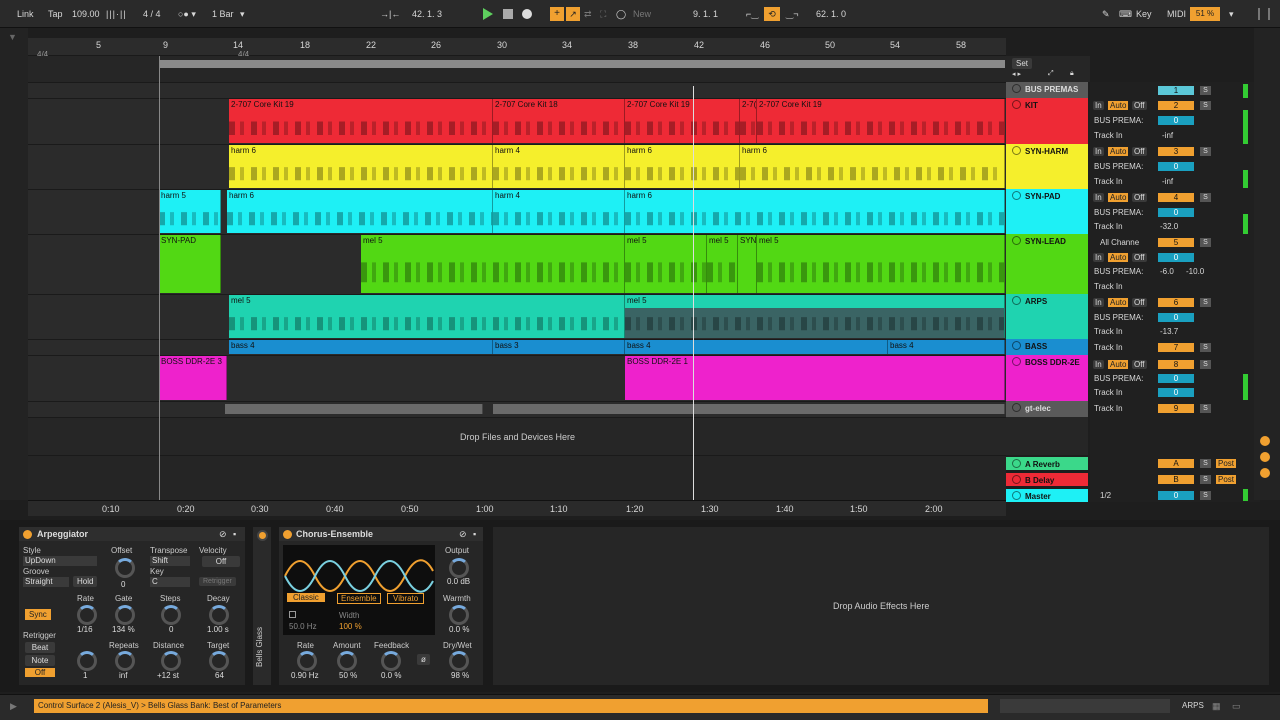 The image size is (1280, 720). I want to click on loop-switch-icon: ⟲, so click(772, 14).